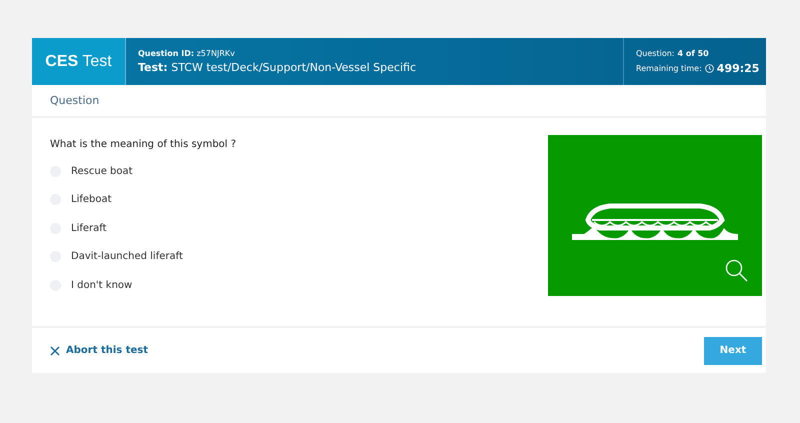 This screenshot has width=800, height=423. I want to click on test-path: Test: STCW test/Deck/Support/Non-Vessel Specific, so click(277, 67).